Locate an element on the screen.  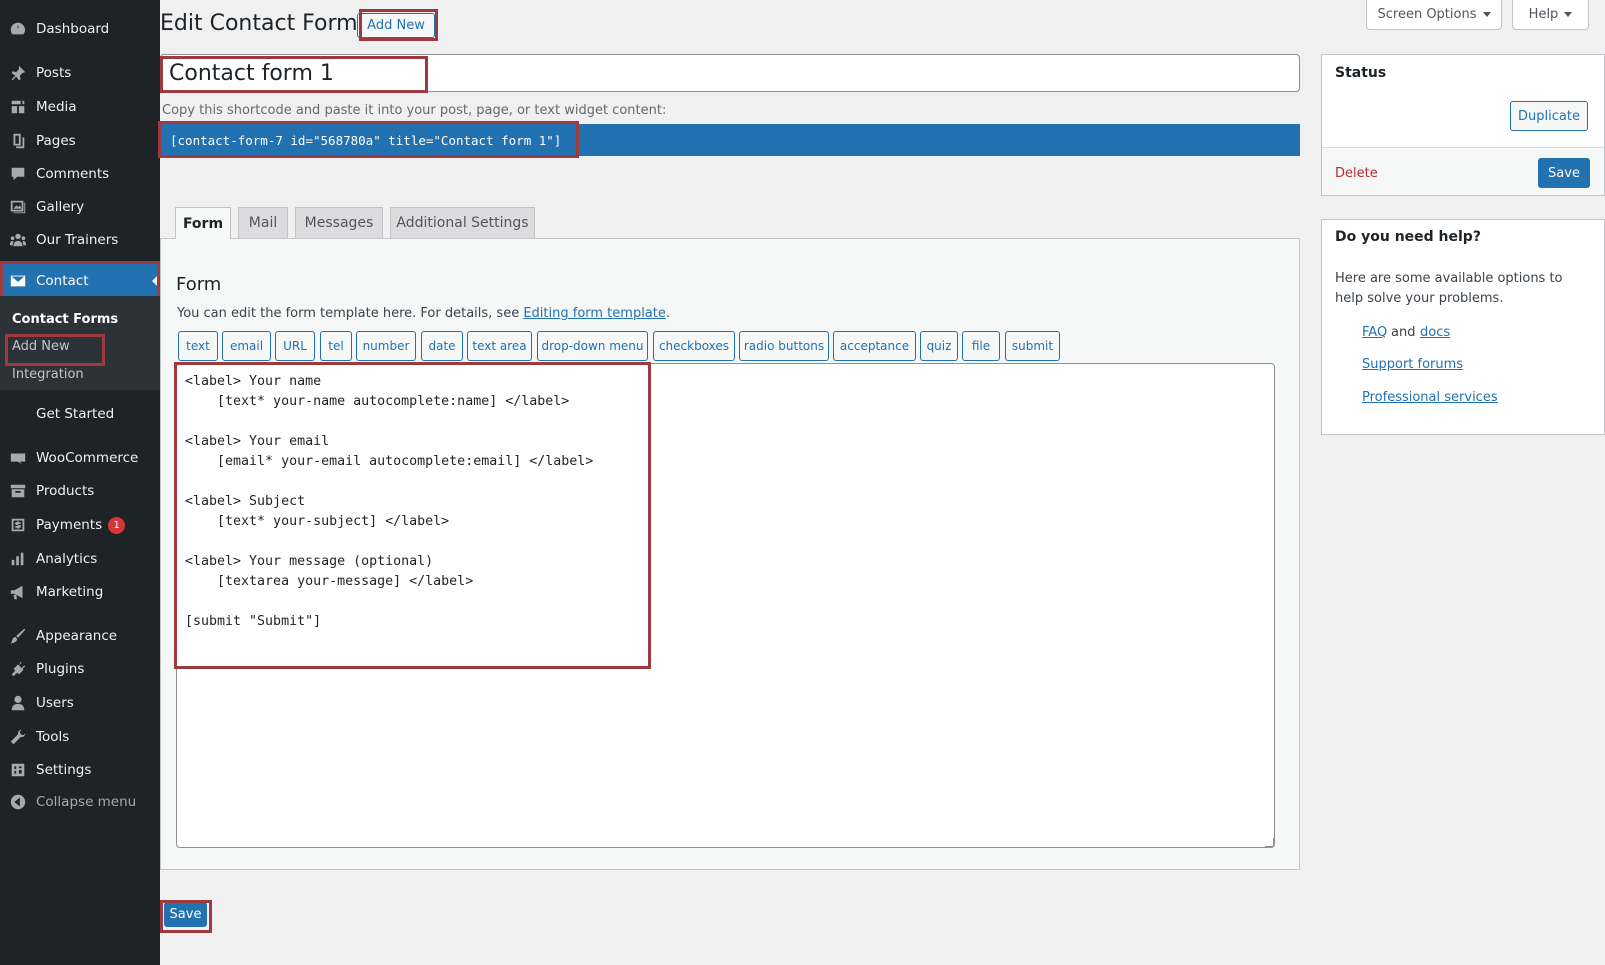
tab-additional-settings: Additional Settings is located at coordinates (462, 222).